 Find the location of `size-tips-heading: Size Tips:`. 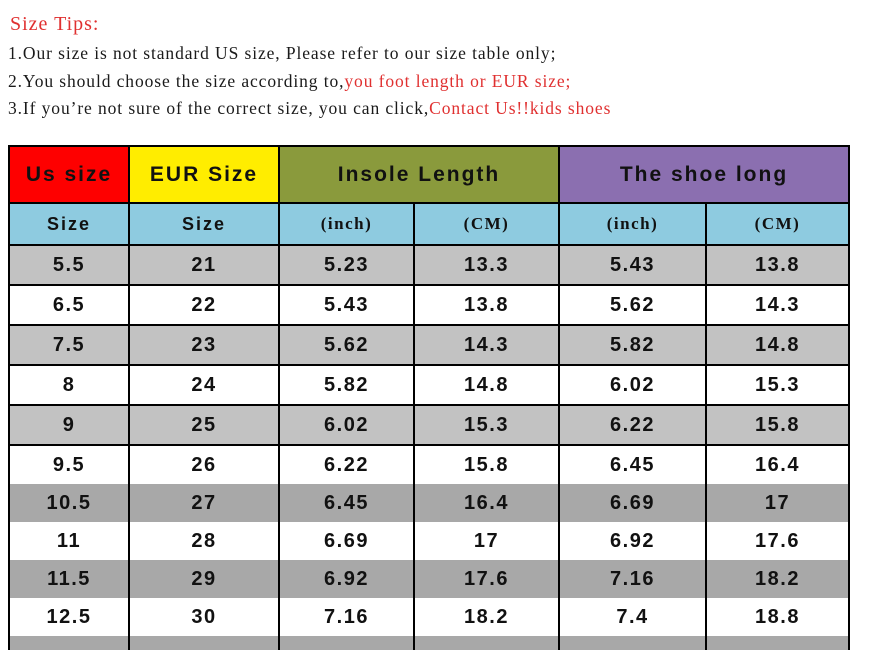

size-tips-heading: Size Tips: is located at coordinates (55, 24).